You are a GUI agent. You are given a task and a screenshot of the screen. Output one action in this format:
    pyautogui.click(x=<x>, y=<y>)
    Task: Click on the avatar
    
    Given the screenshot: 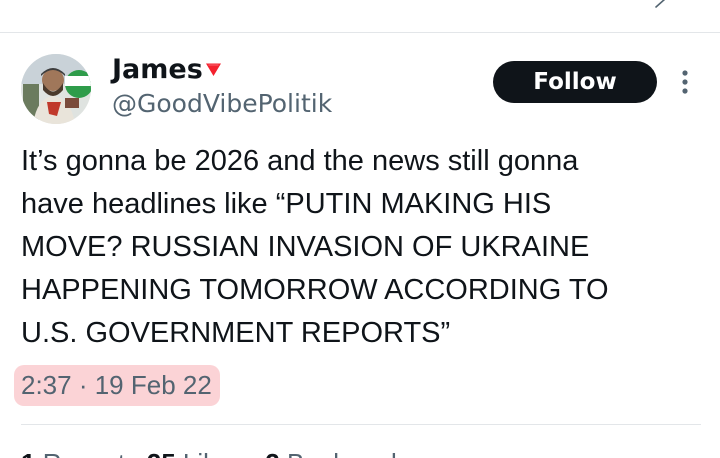 What is the action you would take?
    pyautogui.click(x=56, y=89)
    